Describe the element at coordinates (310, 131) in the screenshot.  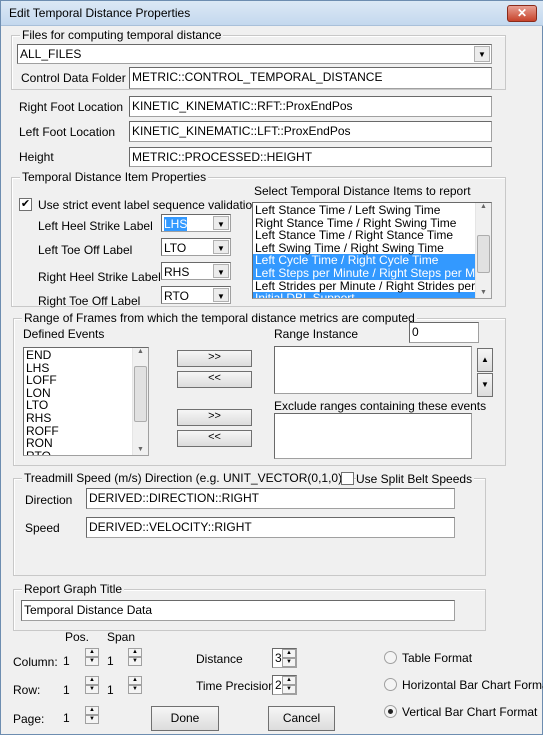
I see `left-foot-input: KINETIC_KINEMATIC::LFT::ProxEndPos` at that location.